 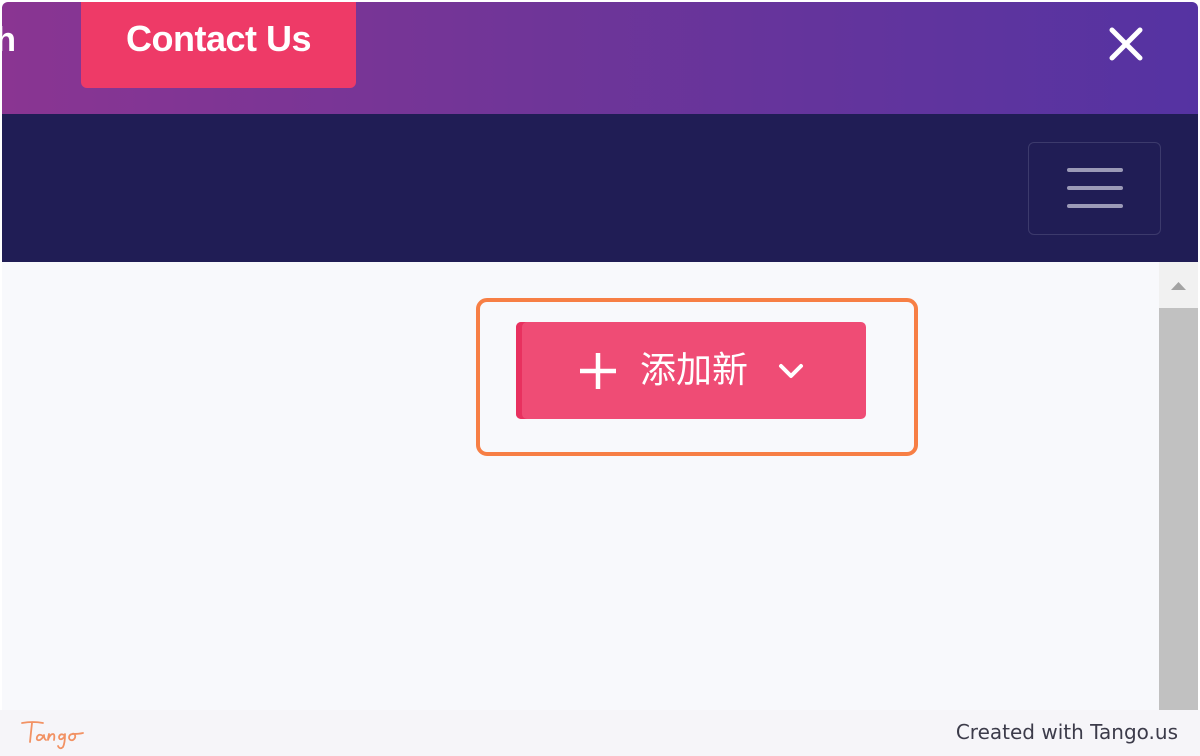 What do you see at coordinates (600, 58) in the screenshot?
I see `top-header-bar: h Contact Us` at bounding box center [600, 58].